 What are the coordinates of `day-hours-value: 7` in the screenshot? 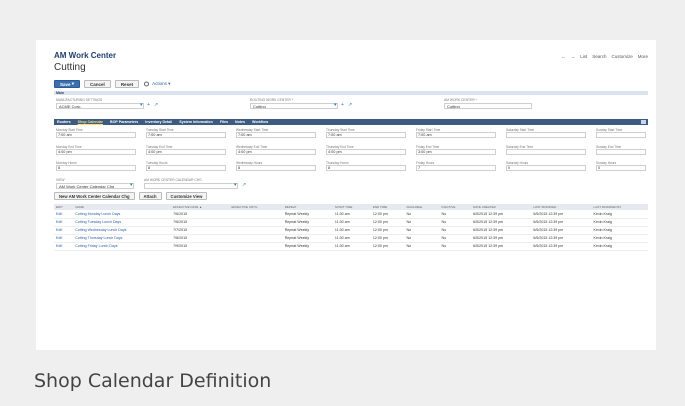 It's located at (419, 168).